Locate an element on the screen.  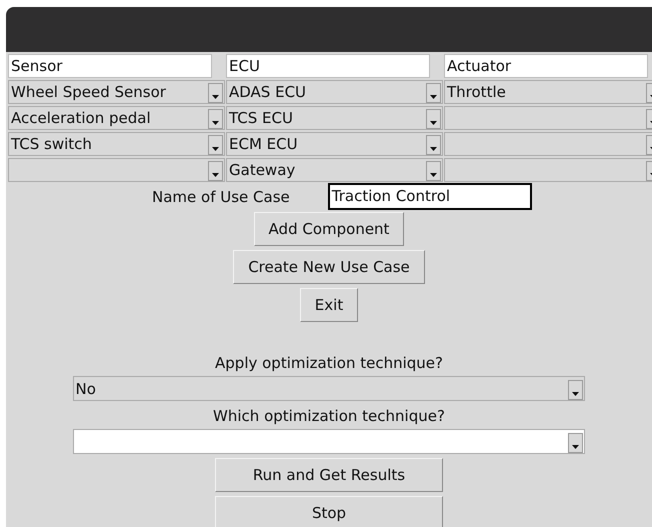
component-dropdown: Throttle is located at coordinates (548, 92).